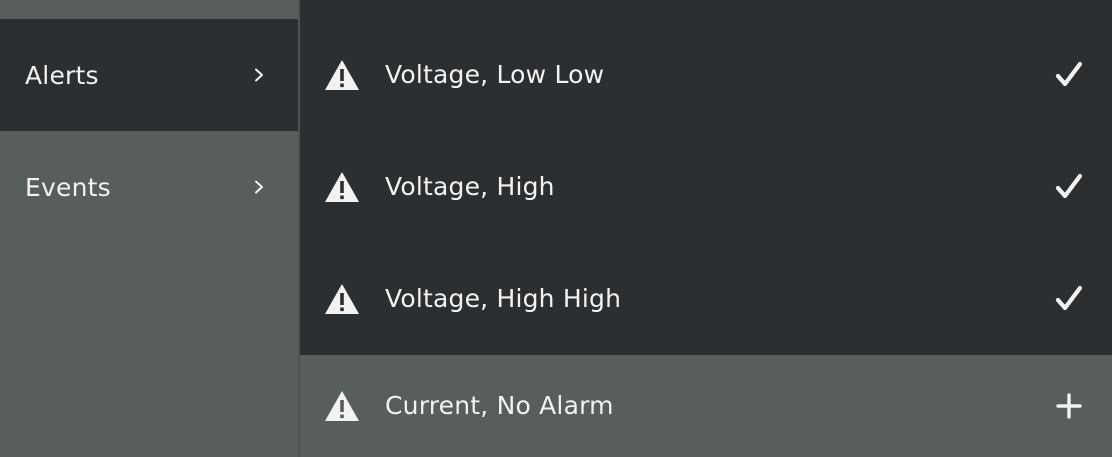 The height and width of the screenshot is (457, 1112). I want to click on plus-icon, so click(1069, 406).